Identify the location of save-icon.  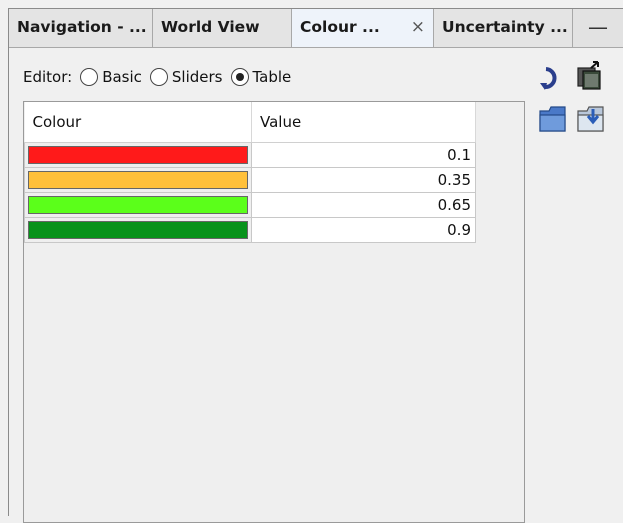
(592, 118).